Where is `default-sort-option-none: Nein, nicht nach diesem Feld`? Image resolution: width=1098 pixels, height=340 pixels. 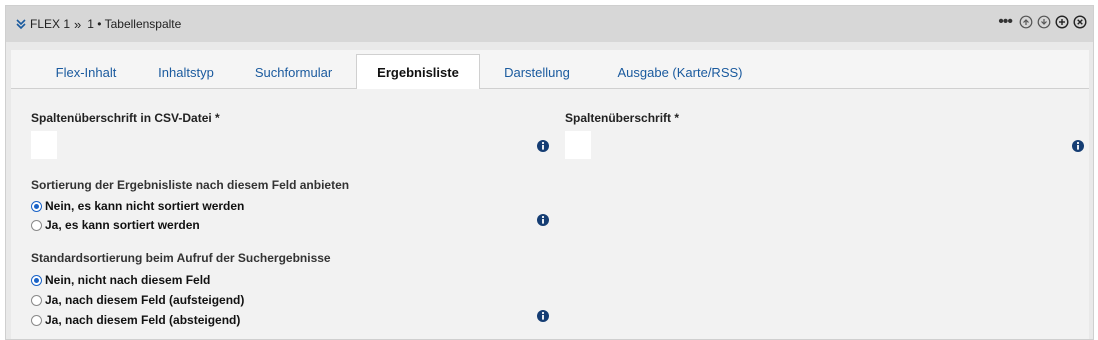 default-sort-option-none: Nein, nicht nach diesem Feld is located at coordinates (120, 280).